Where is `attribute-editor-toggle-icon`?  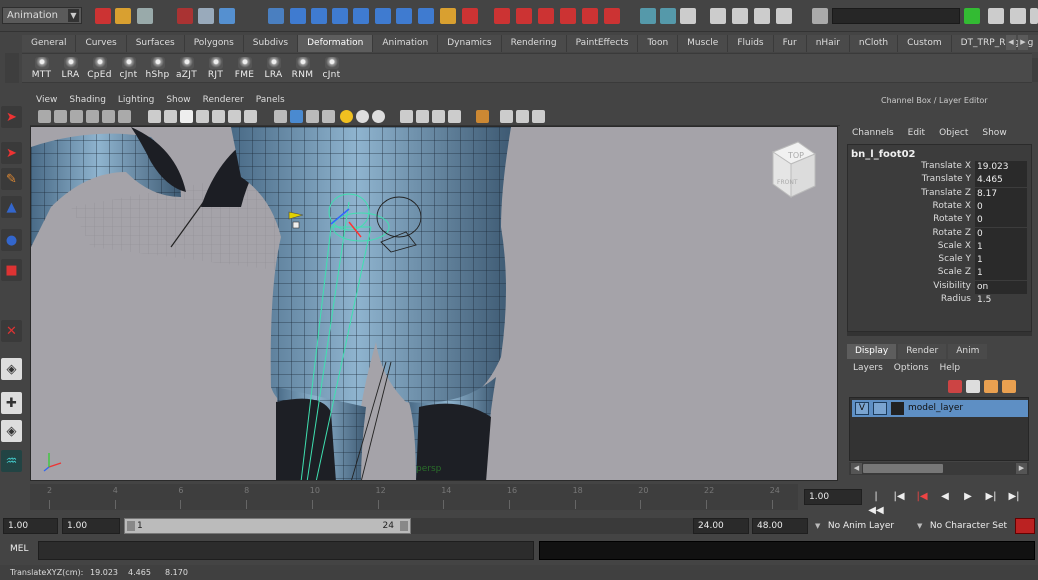 attribute-editor-toggle-icon is located at coordinates (996, 16).